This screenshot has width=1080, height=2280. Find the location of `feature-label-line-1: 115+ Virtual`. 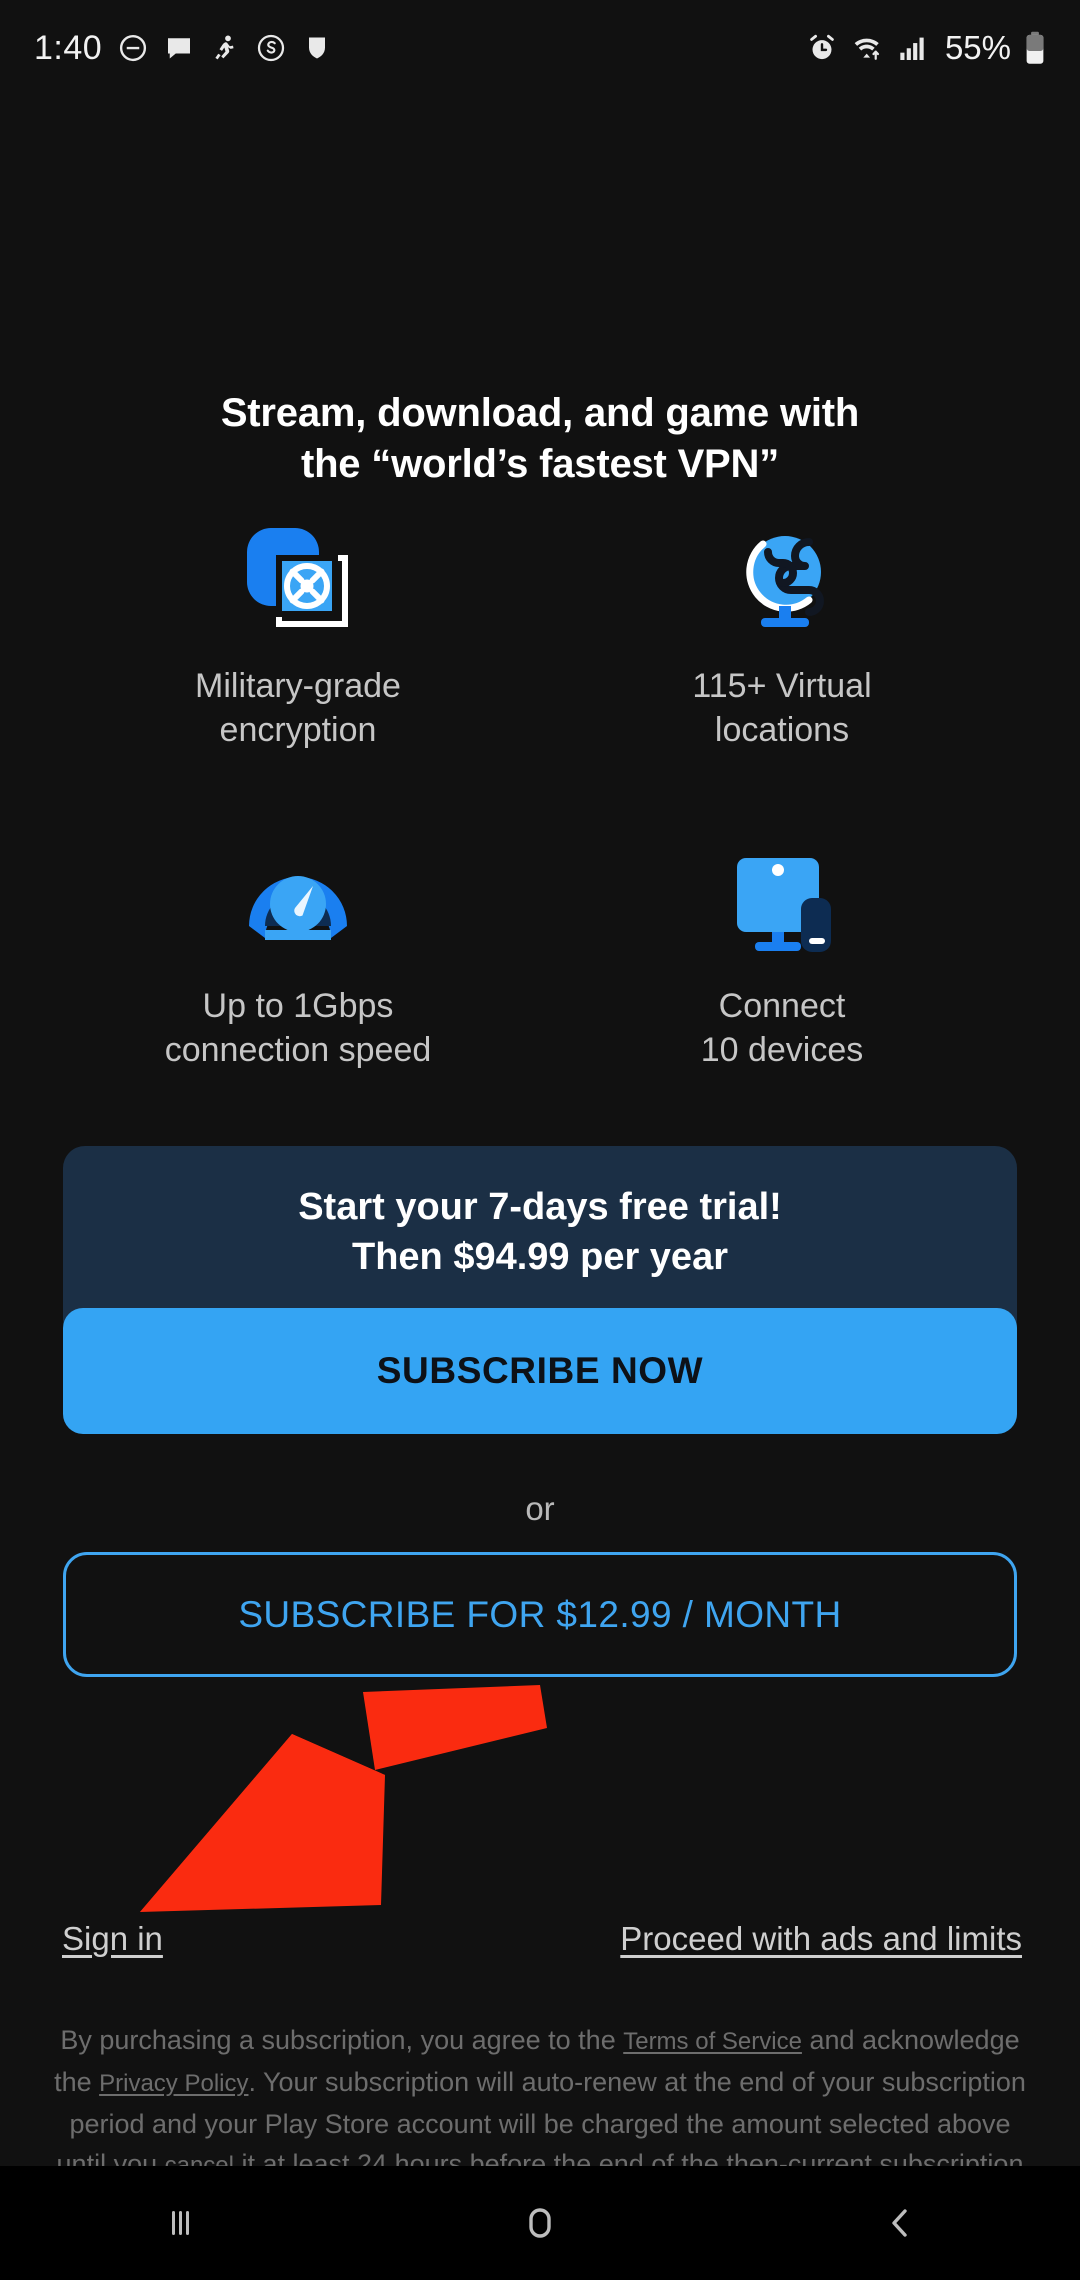

feature-label-line-1: 115+ Virtual is located at coordinates (782, 686).